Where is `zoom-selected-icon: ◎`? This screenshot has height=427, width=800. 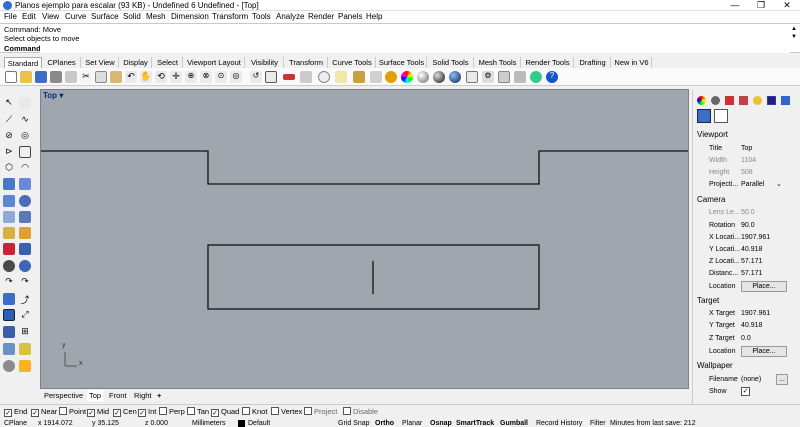
zoom-selected-icon: ◎ is located at coordinates (236, 77).